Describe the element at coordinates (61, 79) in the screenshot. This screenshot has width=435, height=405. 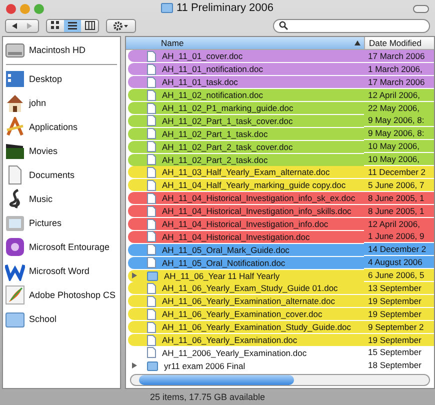
I see `sidebar-item: Desktop` at that location.